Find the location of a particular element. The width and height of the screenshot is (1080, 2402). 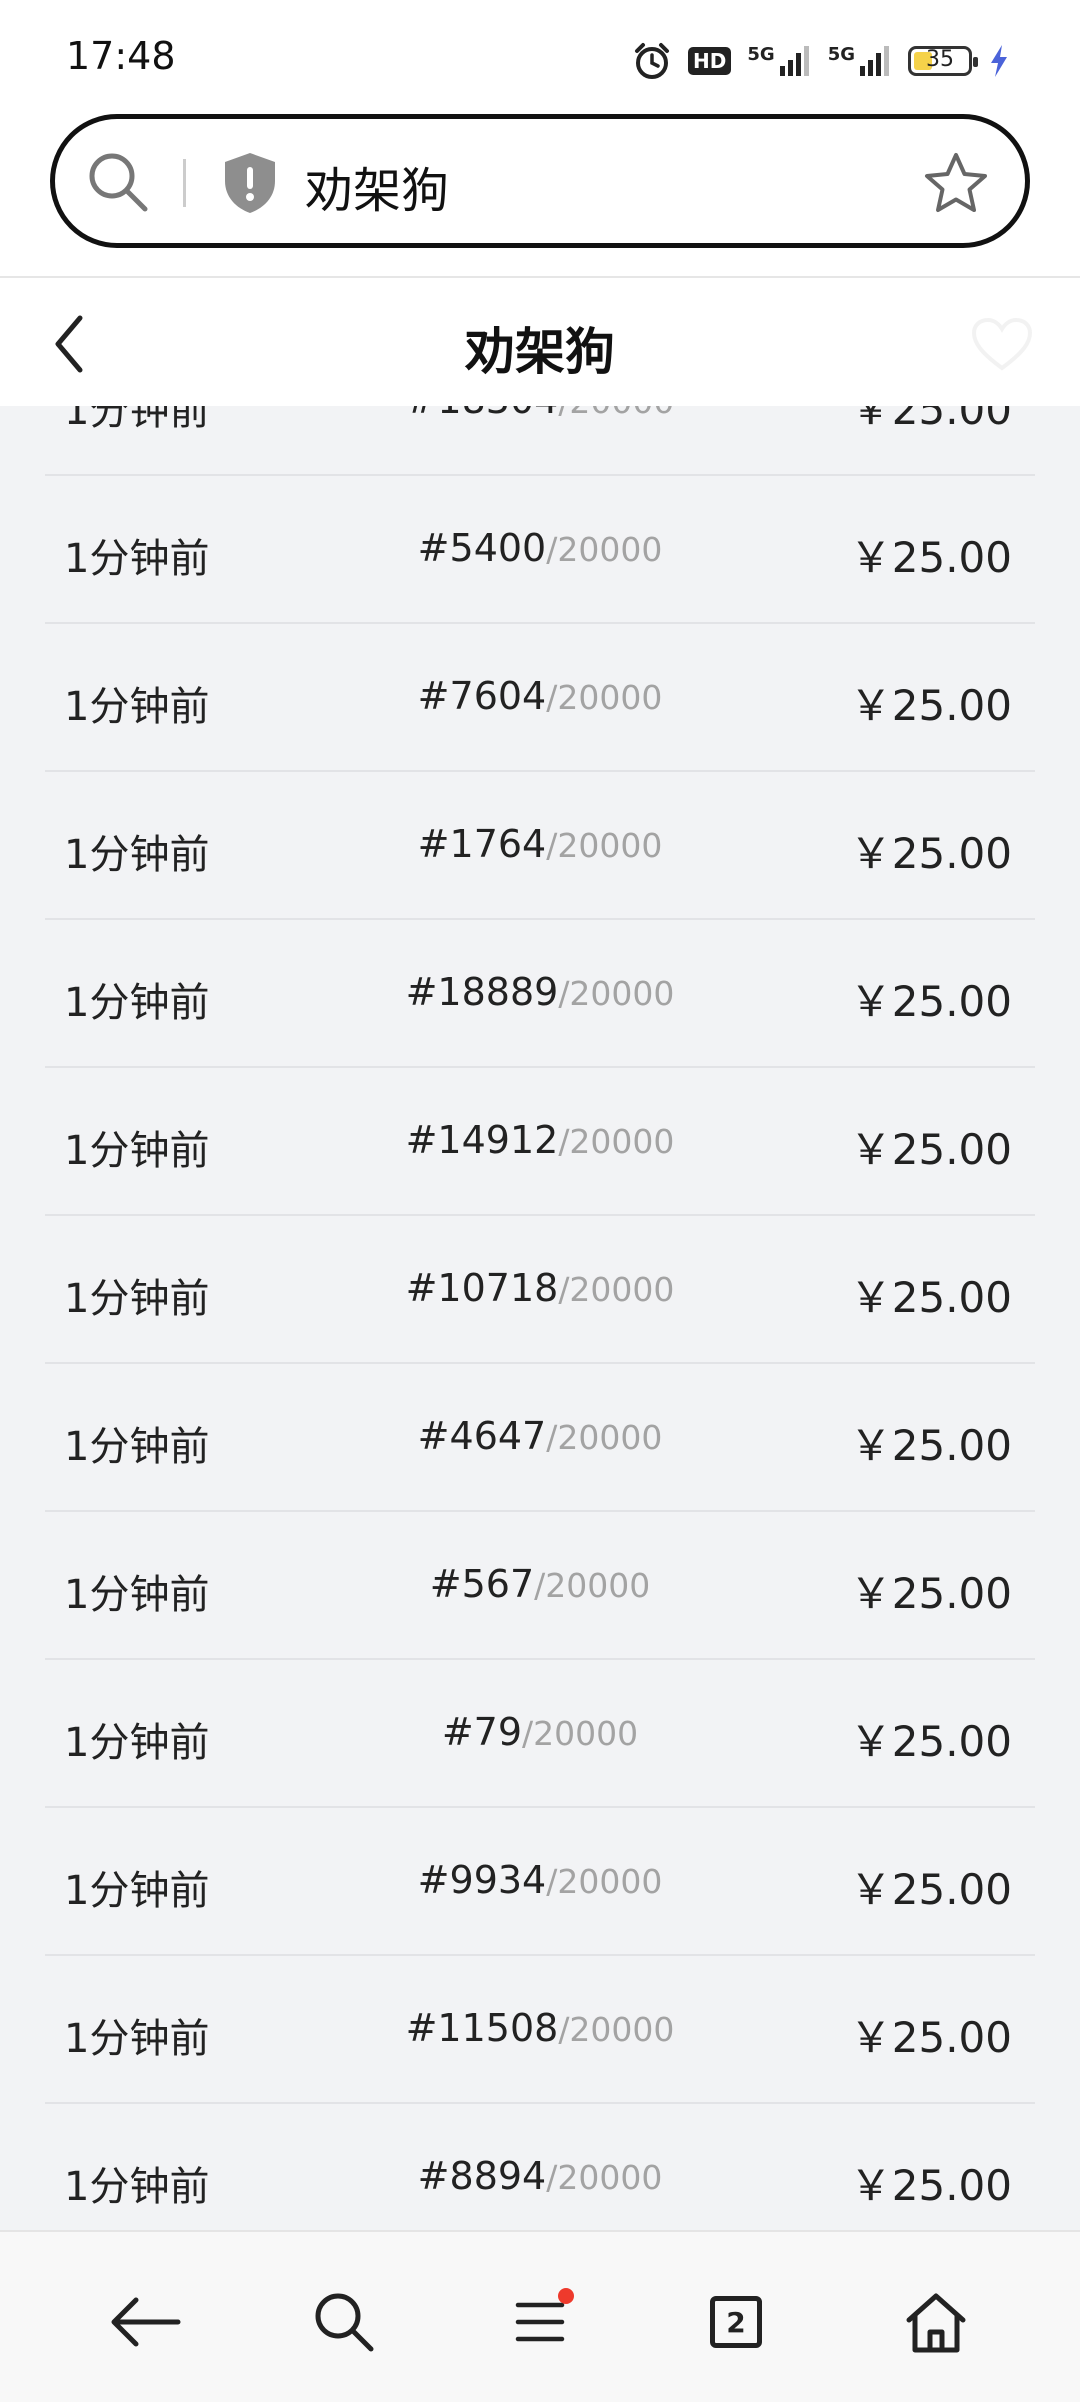

list-item: 1分钟前 #7604/20000 ￥25.00 is located at coordinates (540, 698).